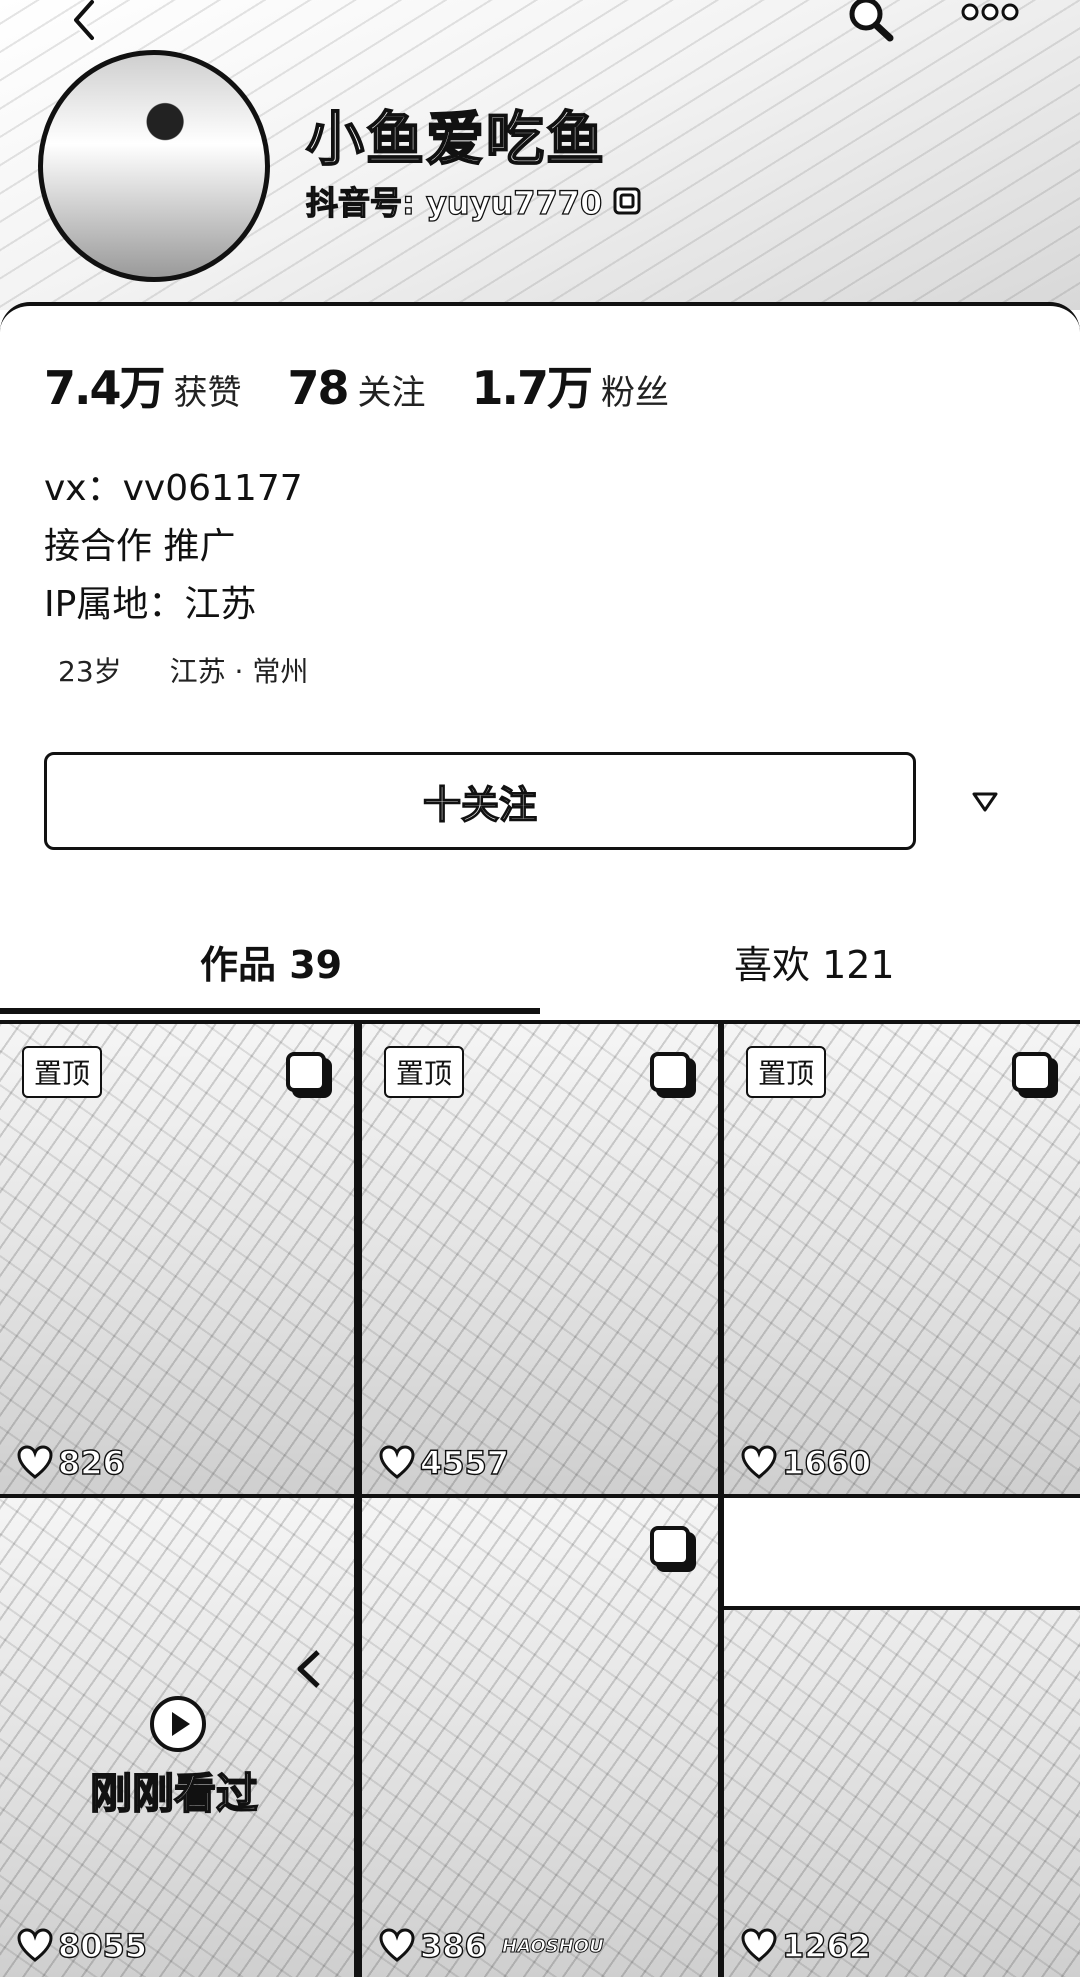 The width and height of the screenshot is (1080, 1977). Describe the element at coordinates (102, 1945) in the screenshot. I see `like-count-value: 8055` at that location.